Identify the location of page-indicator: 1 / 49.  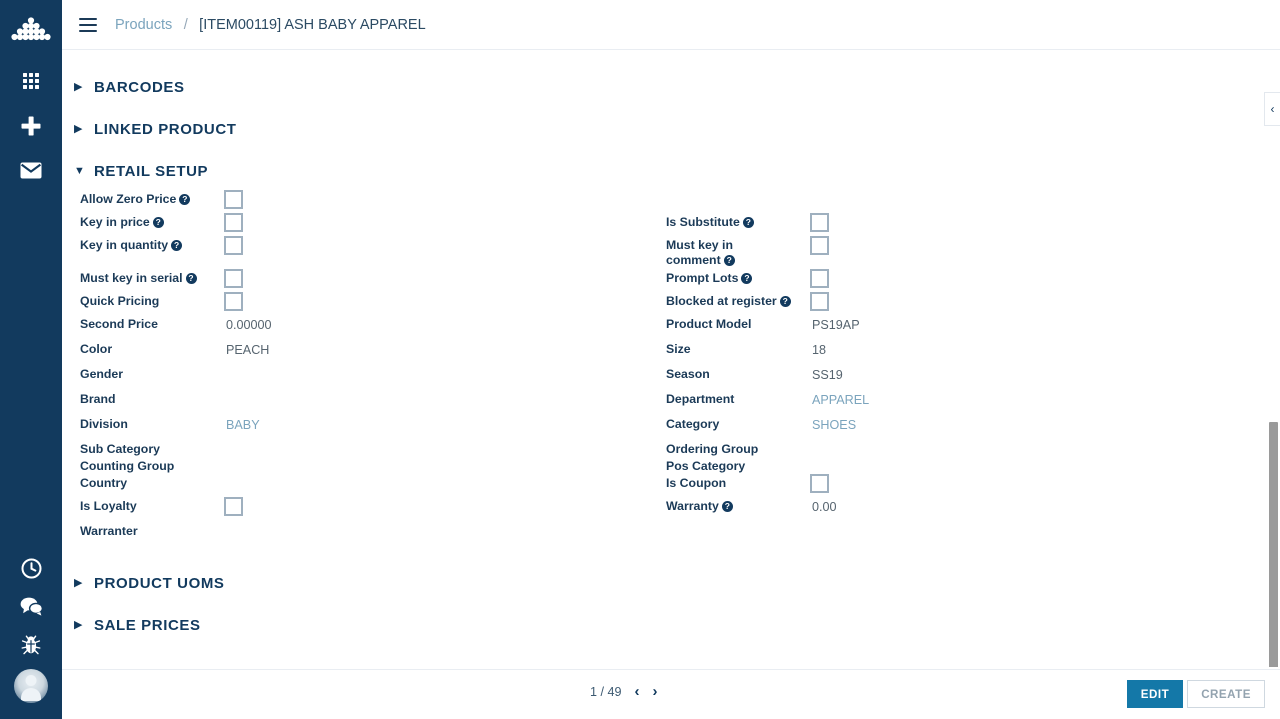
(606, 691).